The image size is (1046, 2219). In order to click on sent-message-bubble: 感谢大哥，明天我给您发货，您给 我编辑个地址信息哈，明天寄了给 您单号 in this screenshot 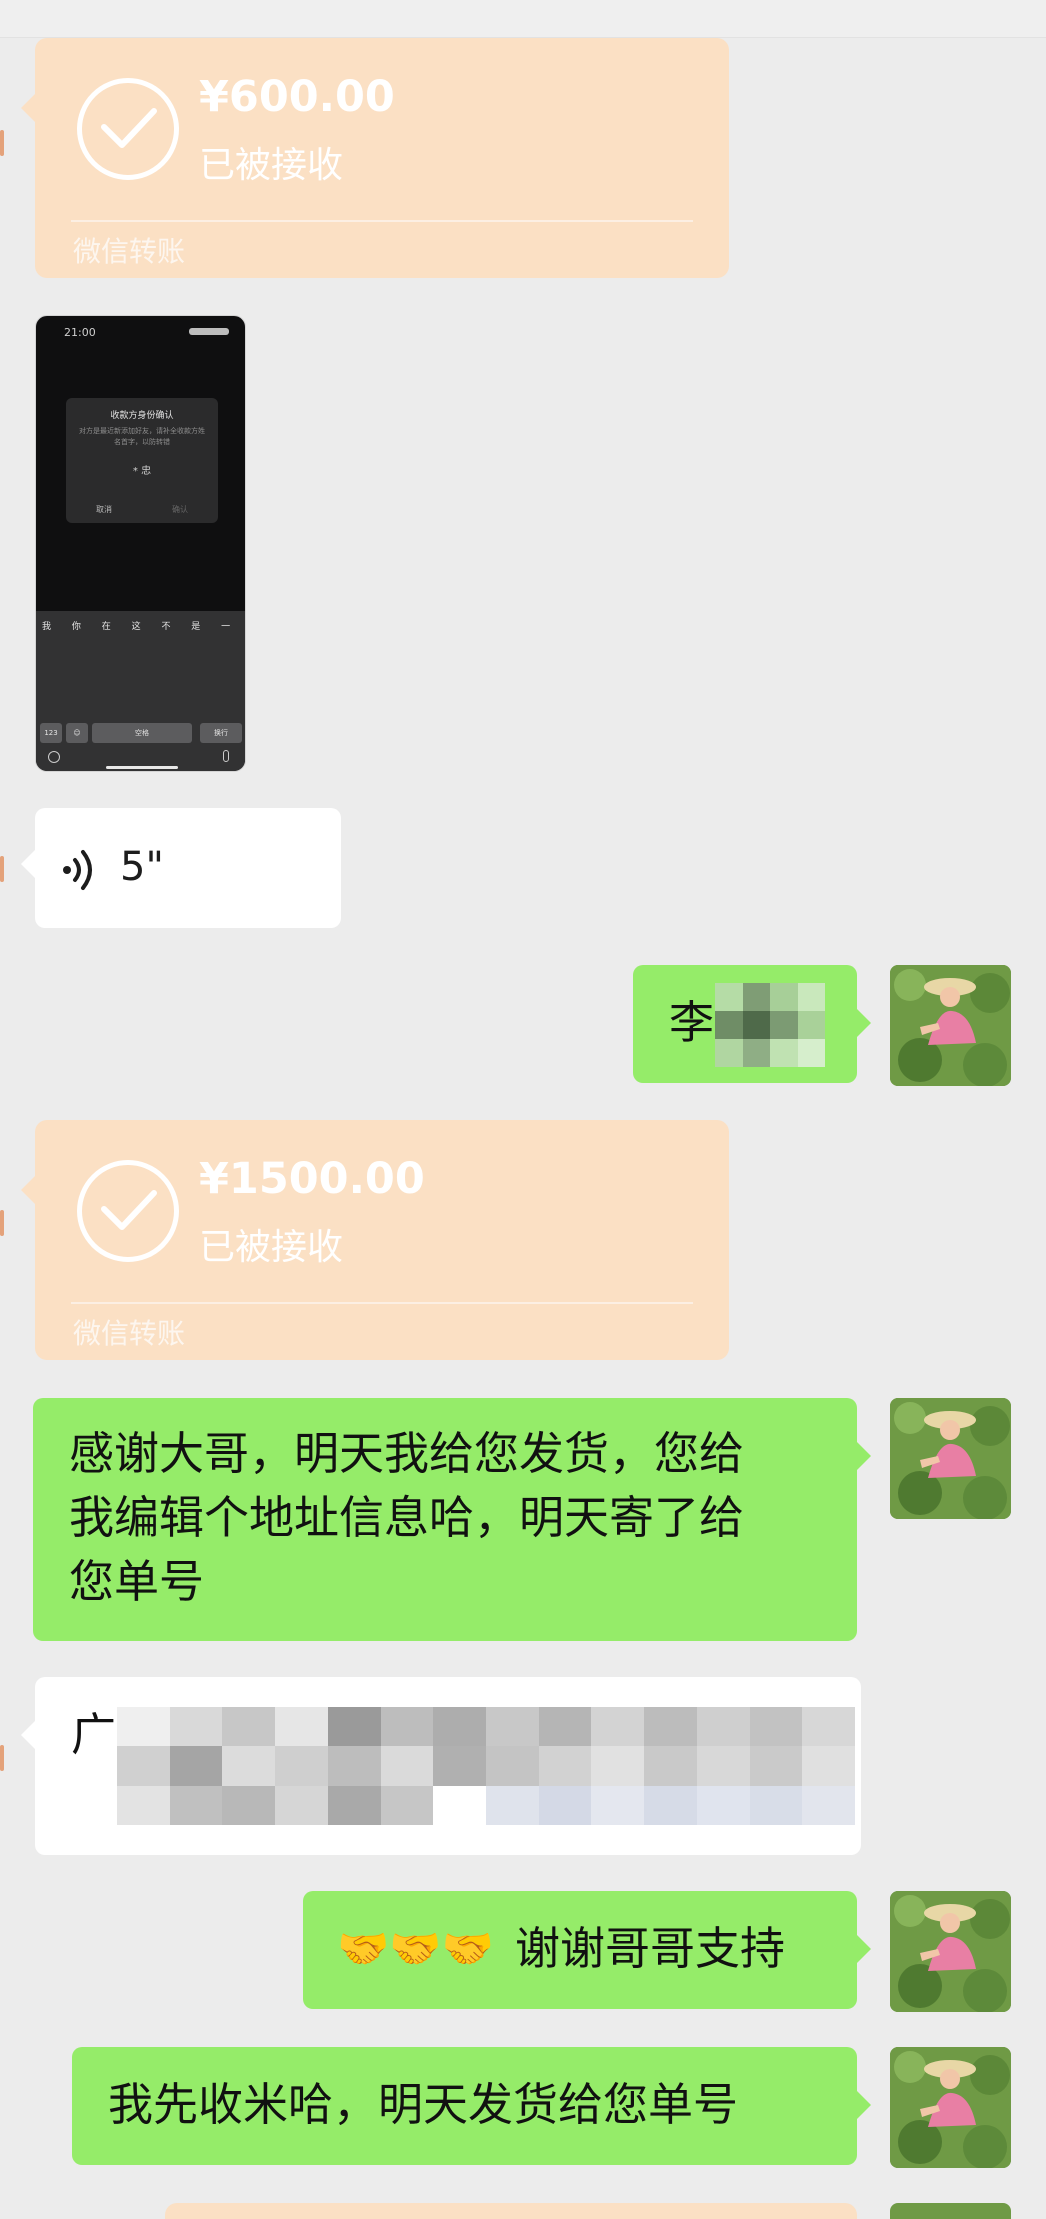, I will do `click(452, 1519)`.